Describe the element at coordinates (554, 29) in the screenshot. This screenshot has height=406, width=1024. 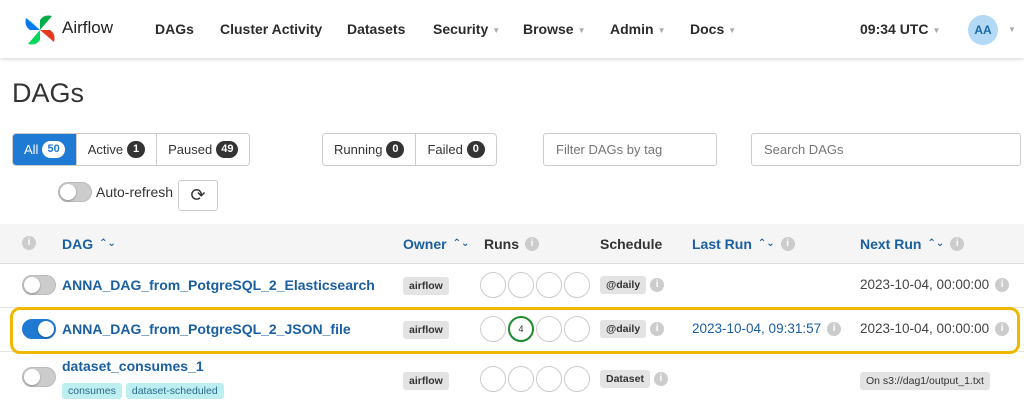
I see `nav-browse: Browse ▼` at that location.